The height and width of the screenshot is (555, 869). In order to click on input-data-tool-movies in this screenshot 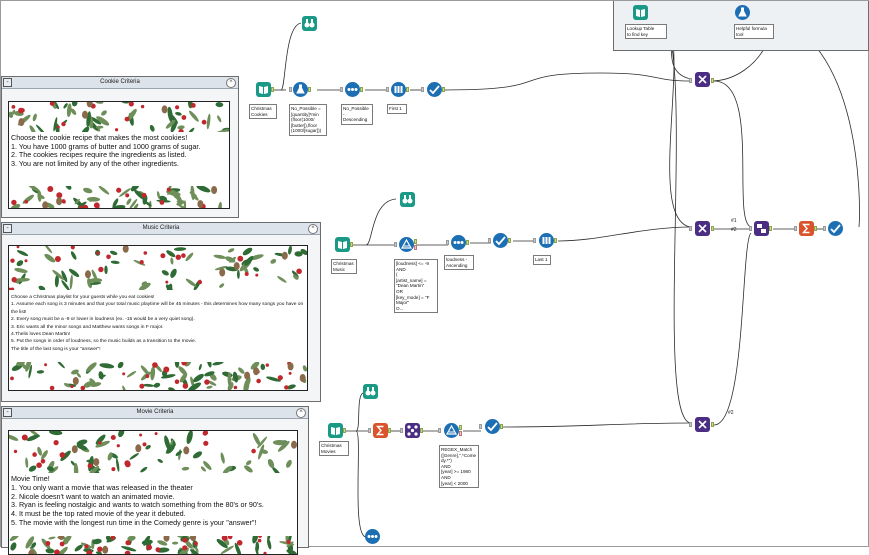, I will do `click(335, 430)`.